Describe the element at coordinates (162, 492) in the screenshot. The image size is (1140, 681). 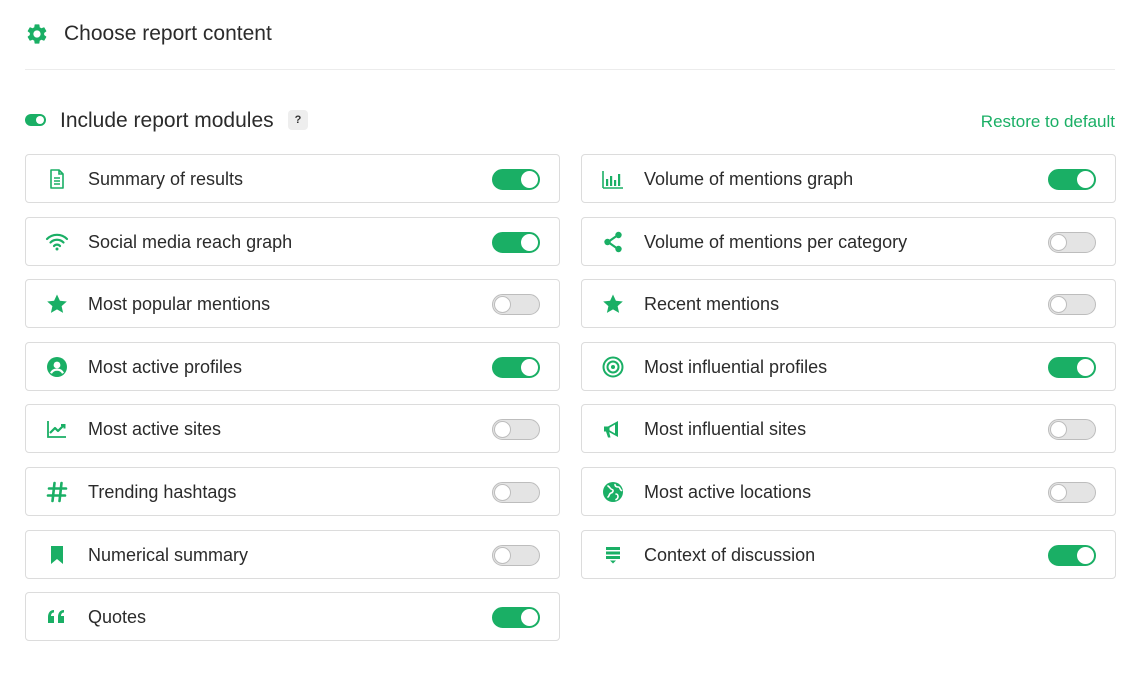
I see `module-label: Trending hashtags` at that location.